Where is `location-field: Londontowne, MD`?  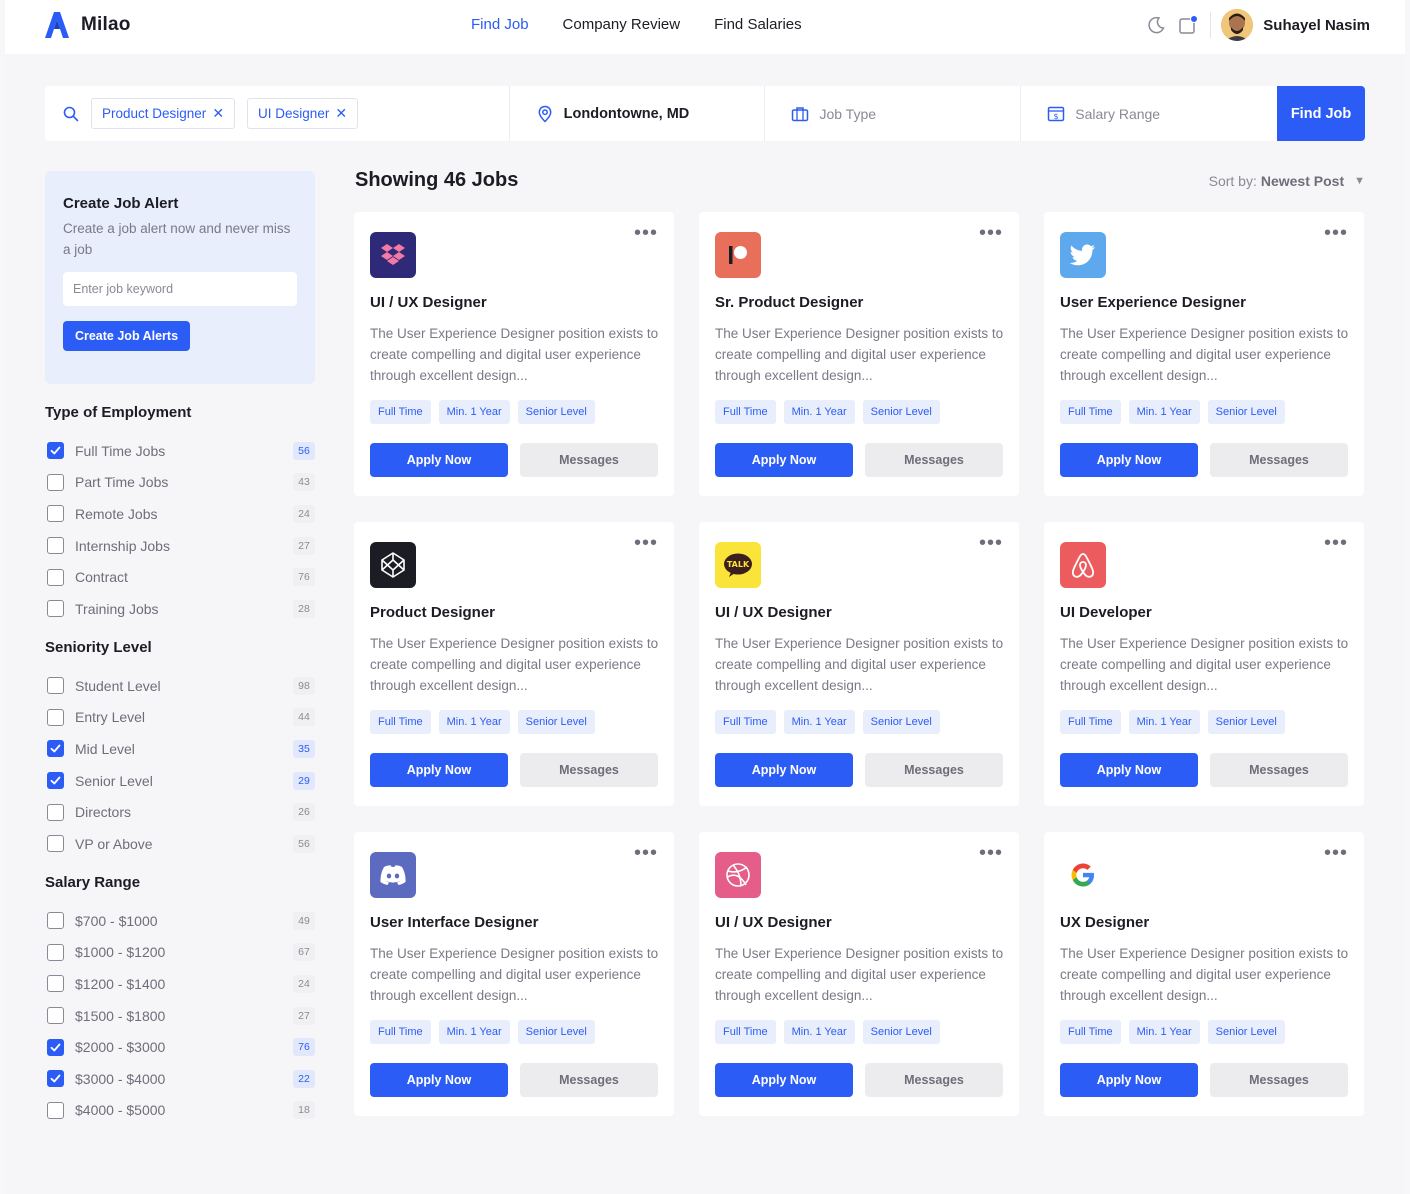 location-field: Londontowne, MD is located at coordinates (638, 113).